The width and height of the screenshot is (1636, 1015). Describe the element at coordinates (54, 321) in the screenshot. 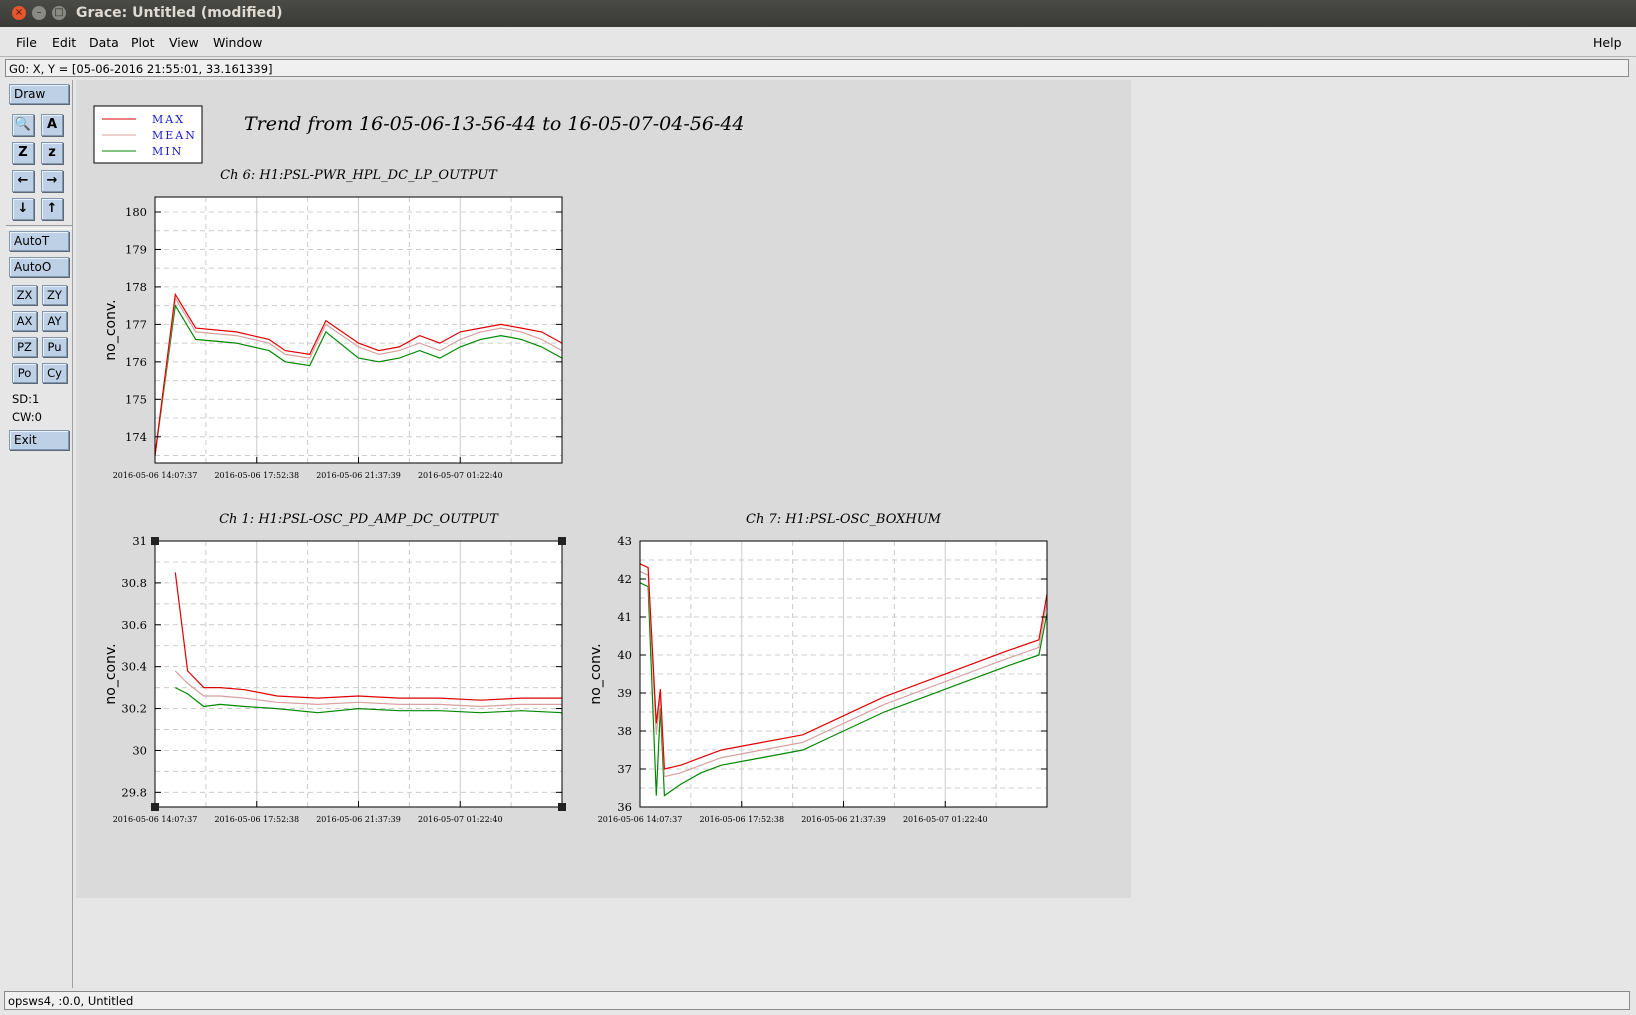

I see `ay-button: AY` at that location.